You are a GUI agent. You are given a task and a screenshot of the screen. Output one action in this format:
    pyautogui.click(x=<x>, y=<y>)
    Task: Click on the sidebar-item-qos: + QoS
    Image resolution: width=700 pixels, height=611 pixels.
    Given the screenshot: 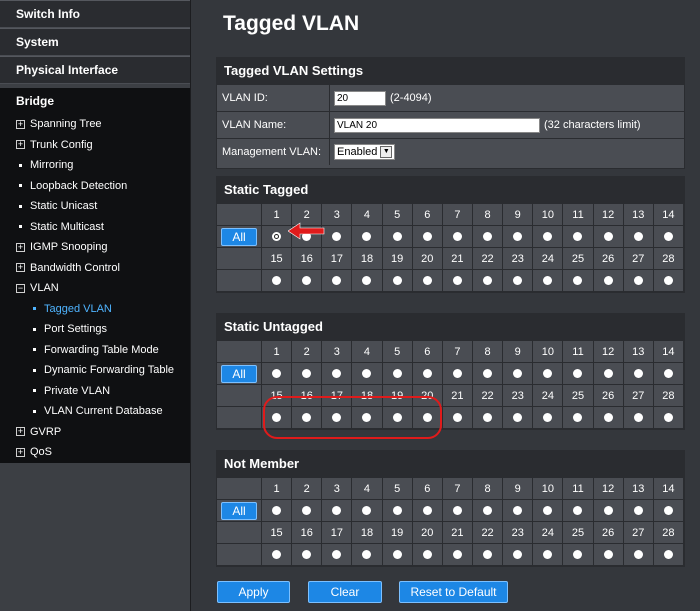 What is the action you would take?
    pyautogui.click(x=95, y=452)
    